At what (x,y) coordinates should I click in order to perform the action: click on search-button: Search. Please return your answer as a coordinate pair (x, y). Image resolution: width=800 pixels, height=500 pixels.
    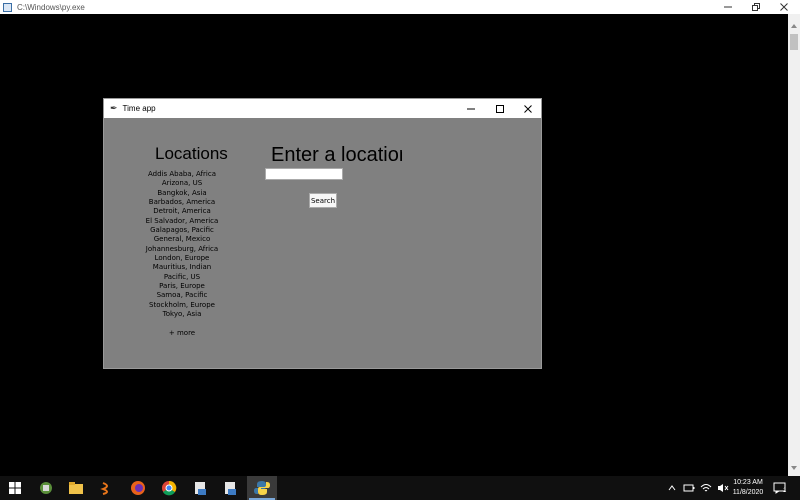
    Looking at the image, I should click on (323, 200).